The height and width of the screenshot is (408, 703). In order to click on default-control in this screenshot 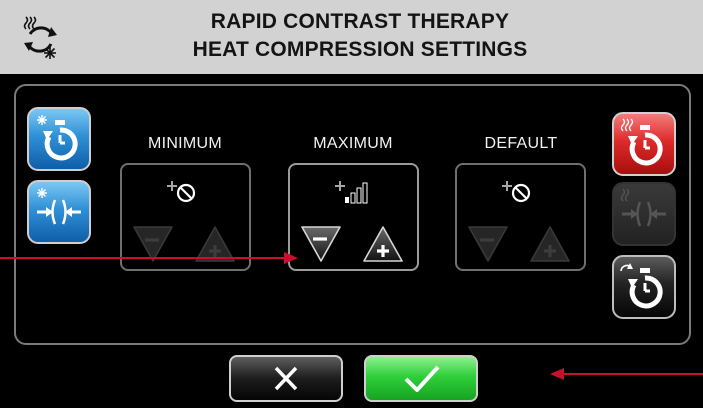, I will do `click(520, 217)`.